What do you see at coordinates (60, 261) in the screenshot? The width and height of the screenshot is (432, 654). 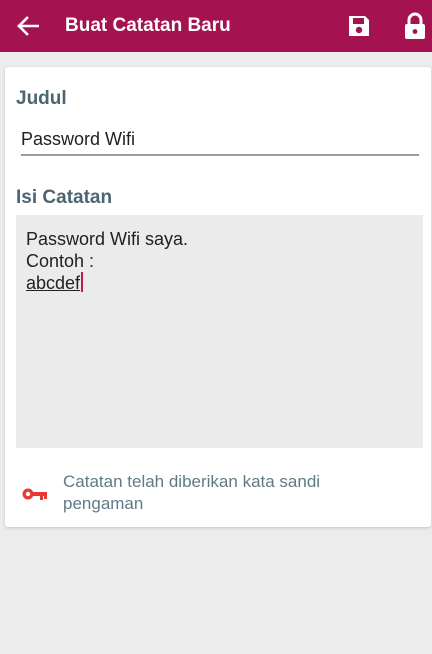 I see `content-line: Contoh :` at bounding box center [60, 261].